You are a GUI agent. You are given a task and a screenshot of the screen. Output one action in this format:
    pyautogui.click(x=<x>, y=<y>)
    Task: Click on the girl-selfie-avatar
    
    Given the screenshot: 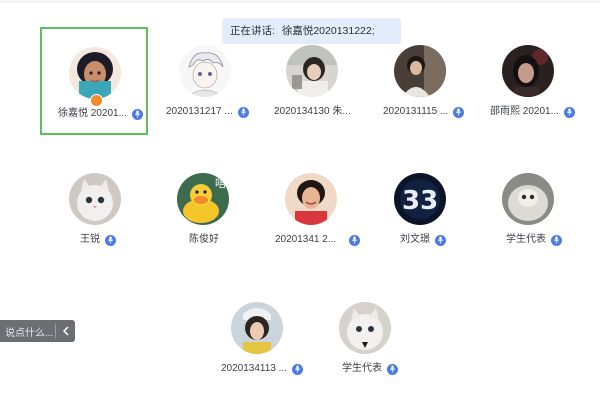 What is the action you would take?
    pyautogui.click(x=257, y=328)
    